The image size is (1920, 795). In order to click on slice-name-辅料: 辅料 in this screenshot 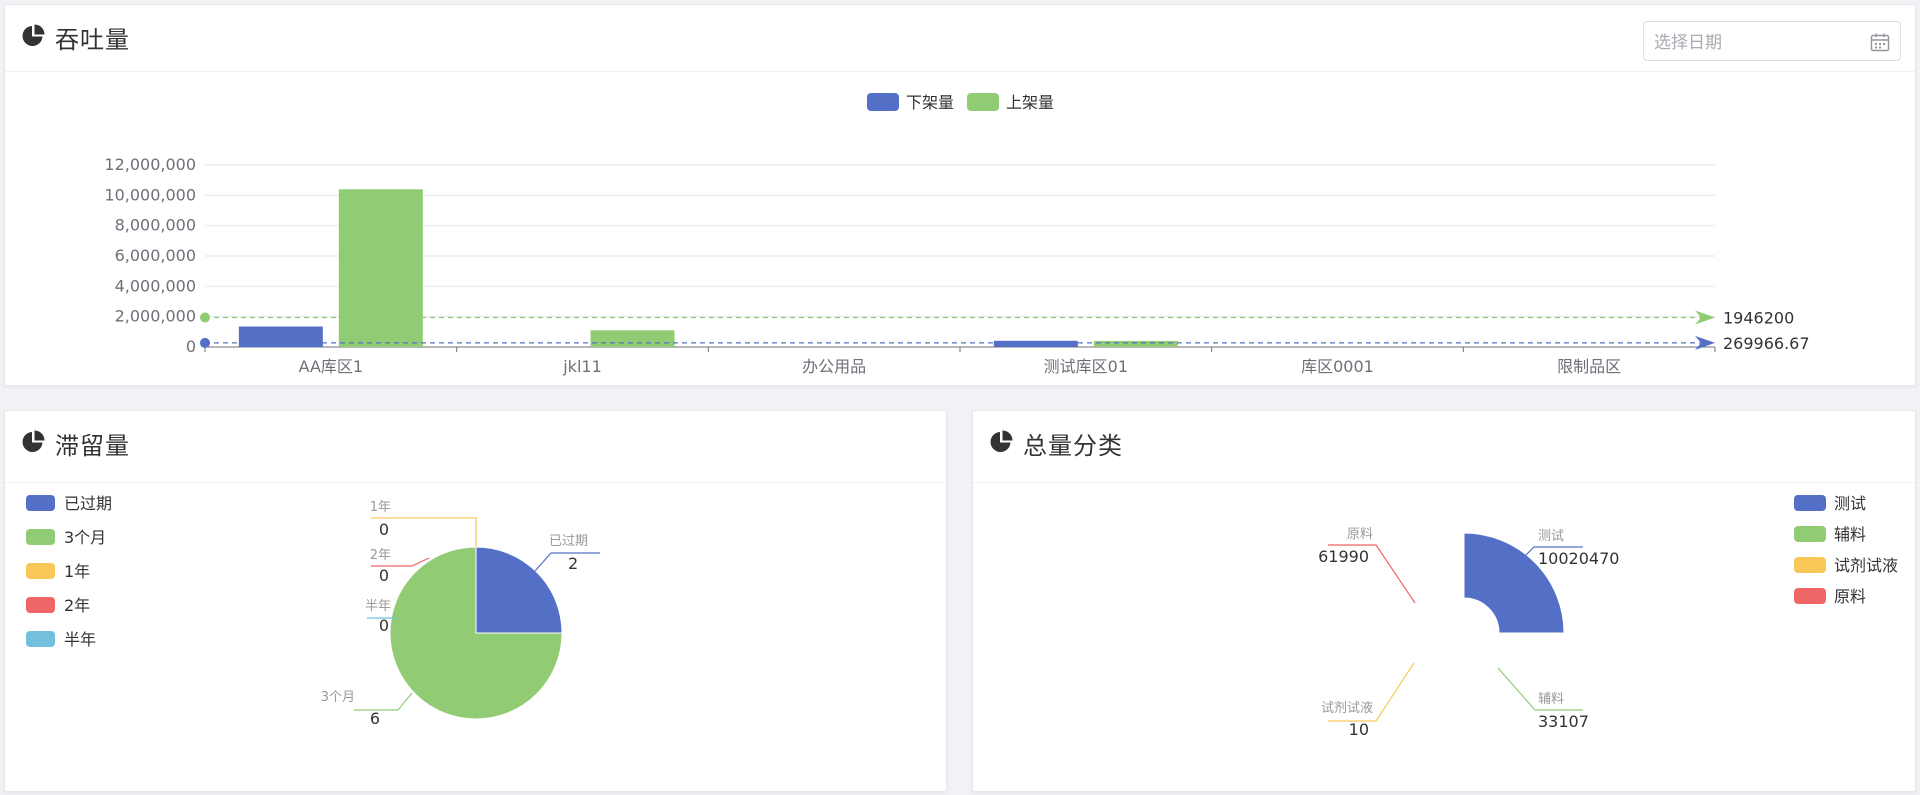, I will do `click(1551, 699)`.